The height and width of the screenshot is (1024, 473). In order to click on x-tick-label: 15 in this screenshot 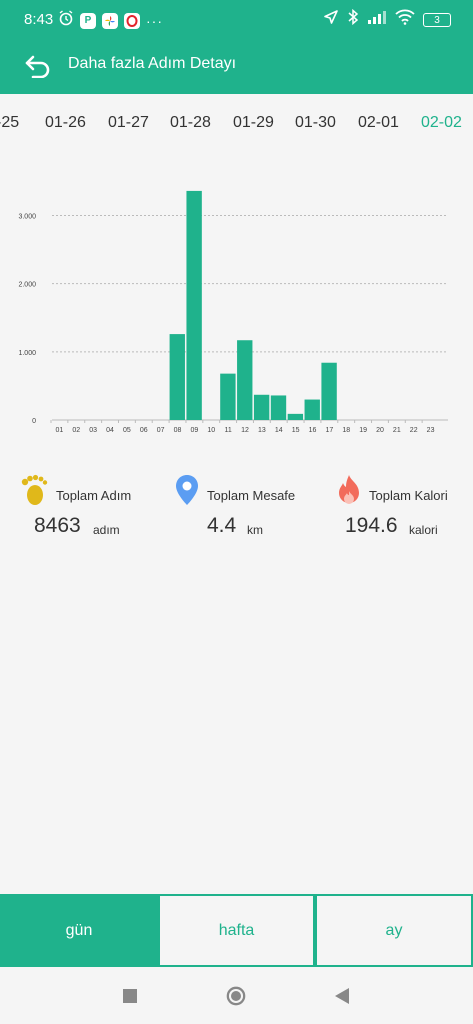, I will do `click(296, 430)`.